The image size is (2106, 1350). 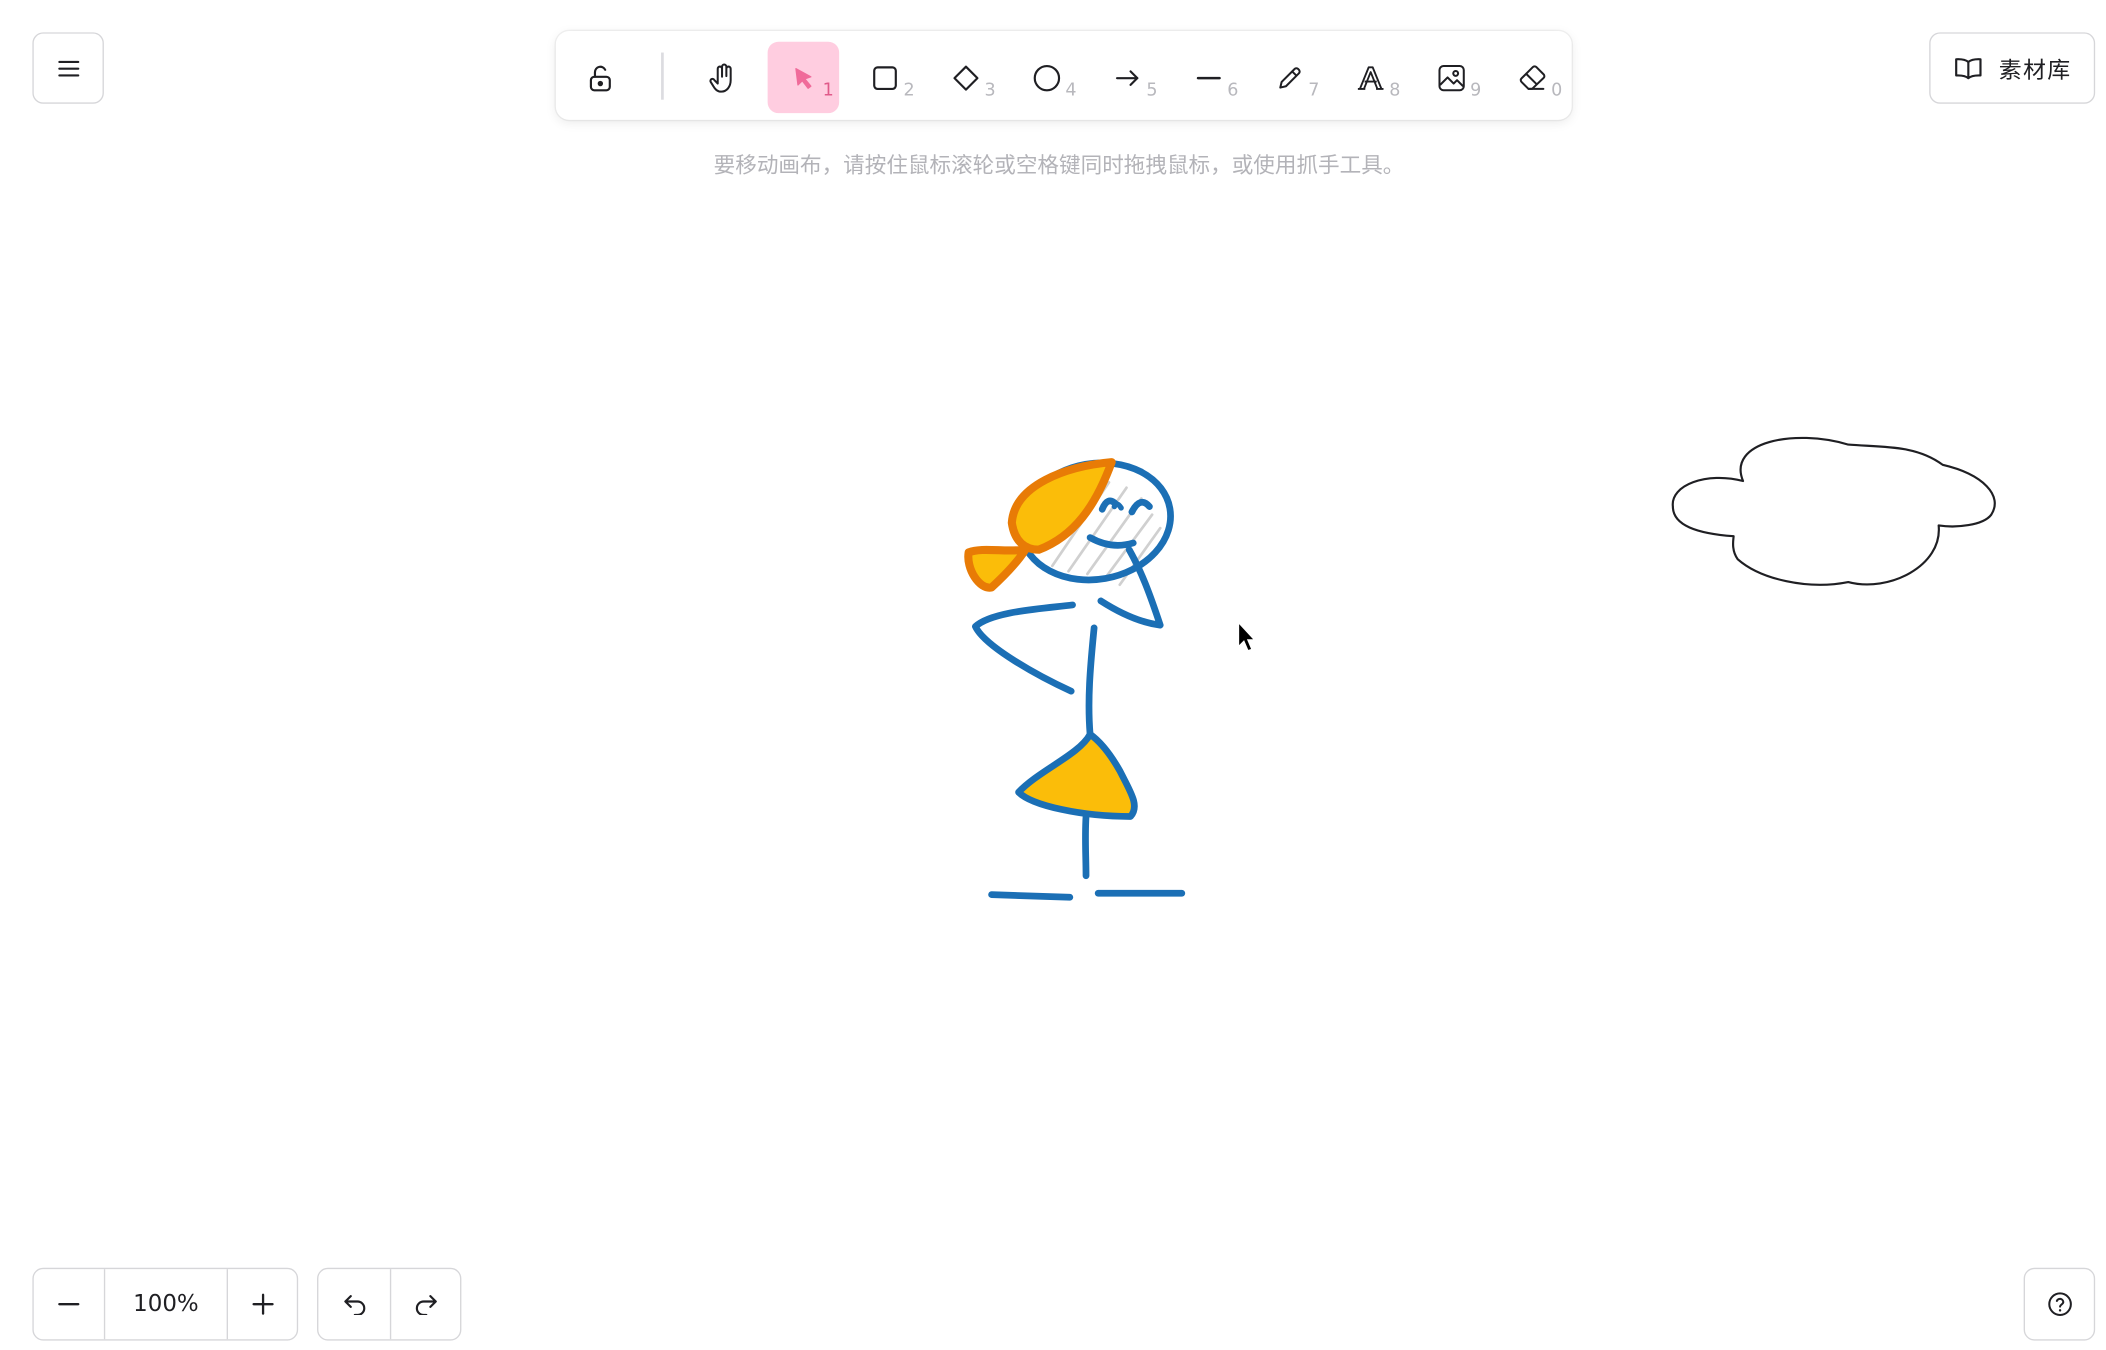 I want to click on zoom-controls: 100%, so click(x=165, y=1304).